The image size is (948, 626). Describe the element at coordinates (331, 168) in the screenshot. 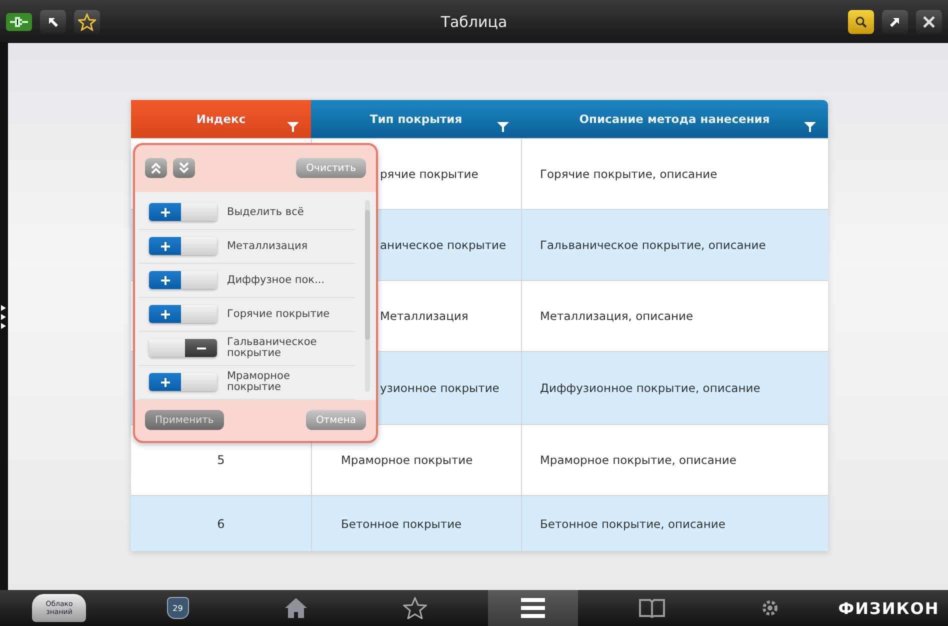

I see `clear-button: Очистить` at that location.